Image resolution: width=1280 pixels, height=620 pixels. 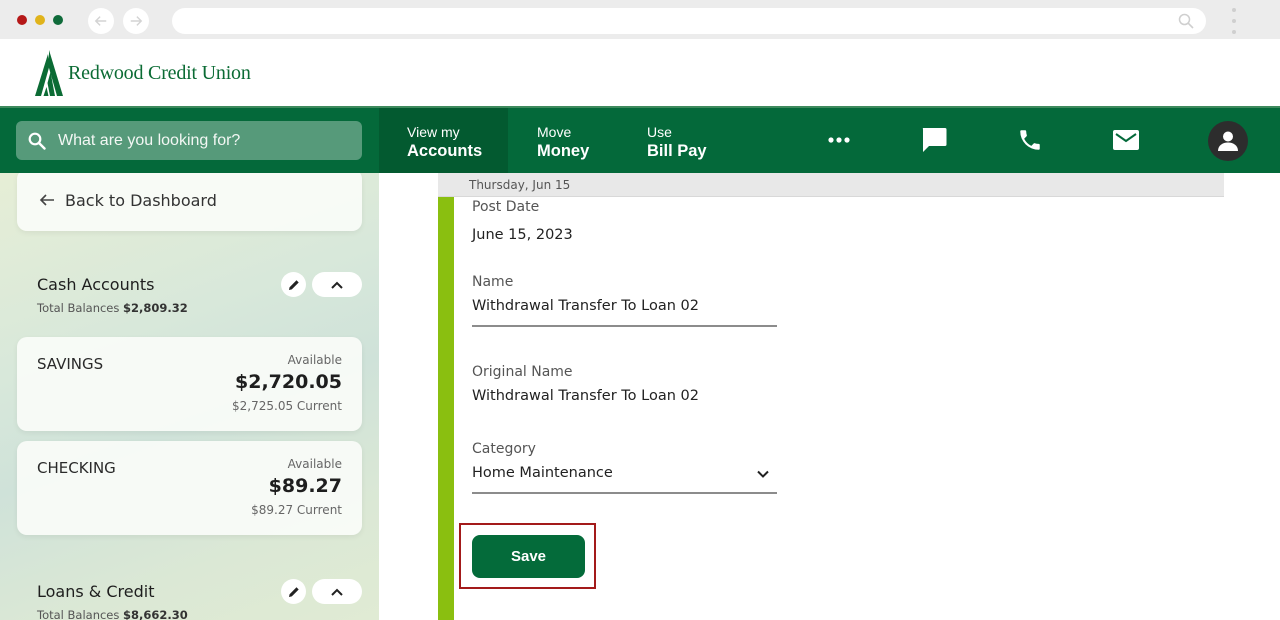 What do you see at coordinates (689, 21) in the screenshot?
I see `address-bar` at bounding box center [689, 21].